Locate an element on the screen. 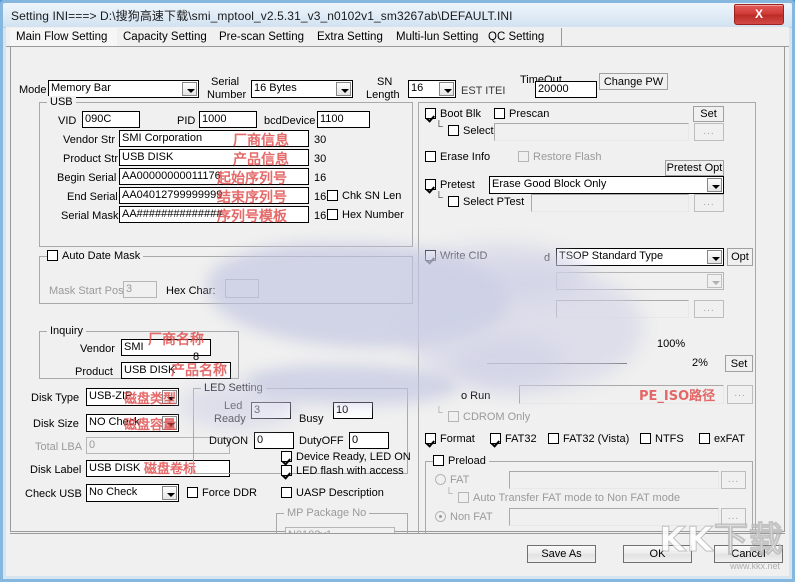  disk-size-label: Disk Size is located at coordinates (56, 424).